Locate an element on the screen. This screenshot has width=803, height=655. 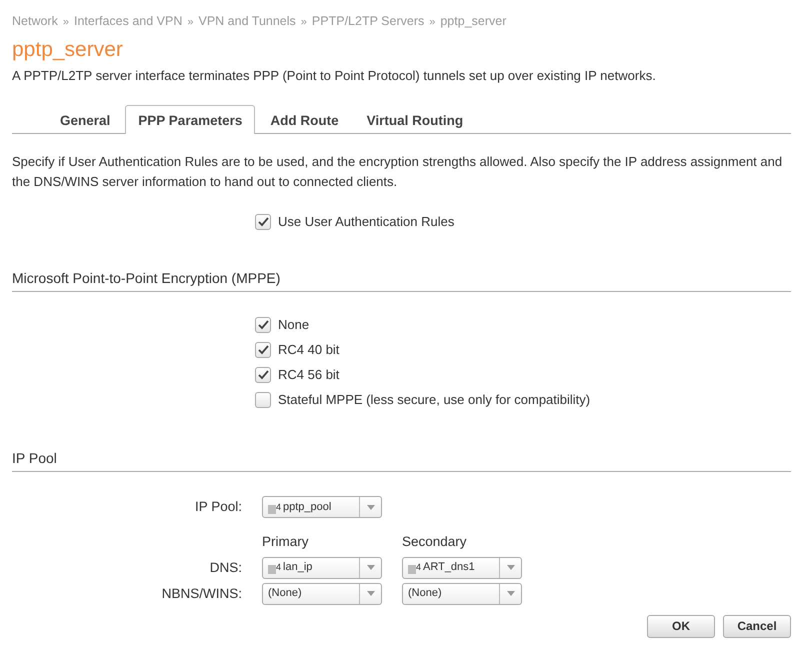
tab: Virtual Routing is located at coordinates (415, 119).